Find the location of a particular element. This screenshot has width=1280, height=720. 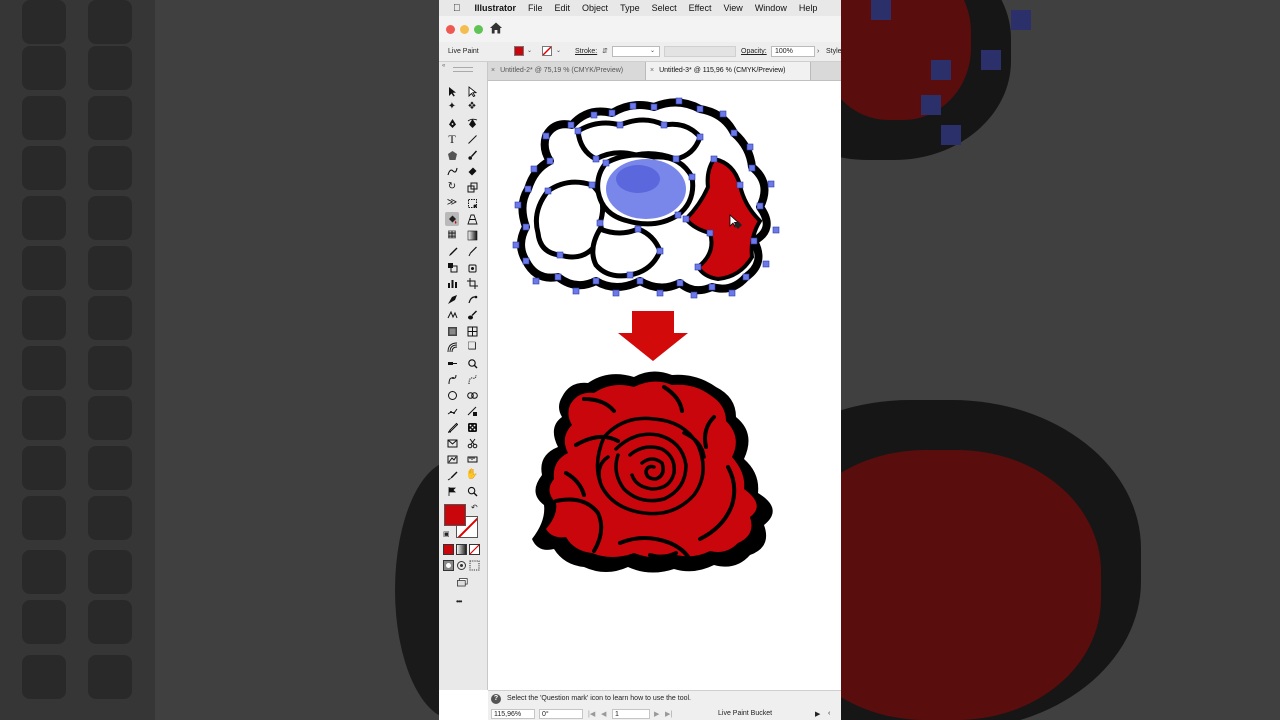

eyedropper-tool-icon is located at coordinates (452, 251).